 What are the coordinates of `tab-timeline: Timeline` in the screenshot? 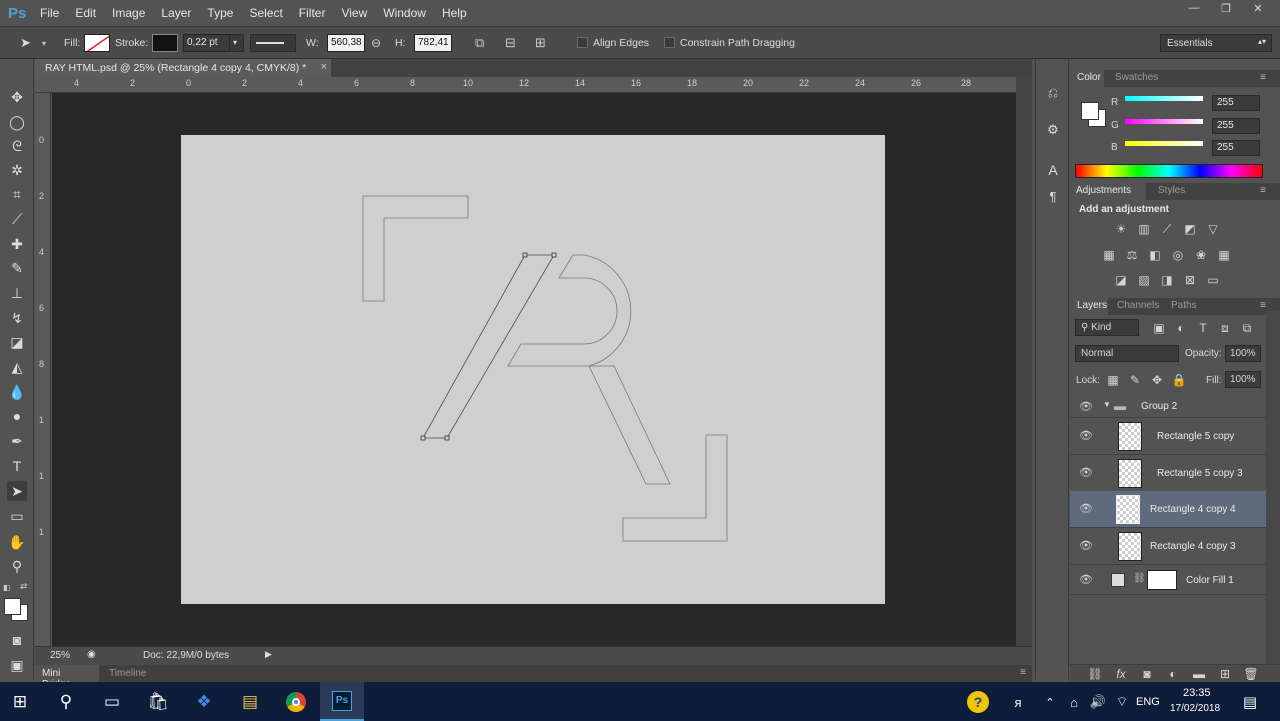 It's located at (127, 673).